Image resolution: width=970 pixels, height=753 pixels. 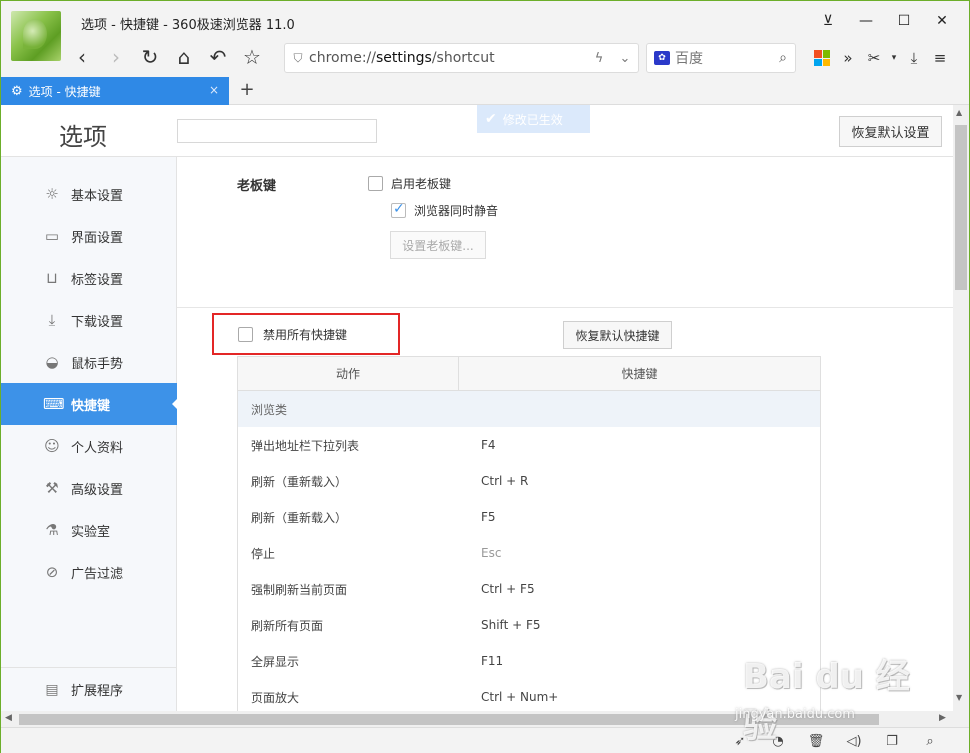 I want to click on status-bar: ➶ ◔ 🗑 ◁) ❐ ⌕, so click(x=485, y=740).